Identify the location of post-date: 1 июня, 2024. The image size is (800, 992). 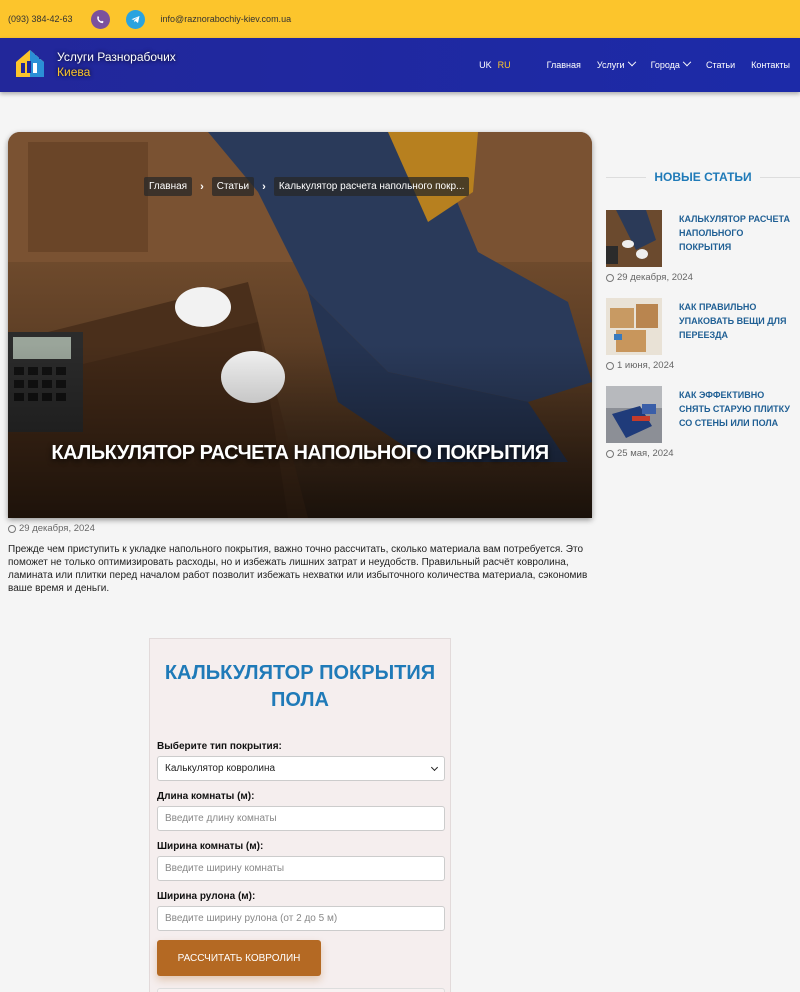
(640, 365).